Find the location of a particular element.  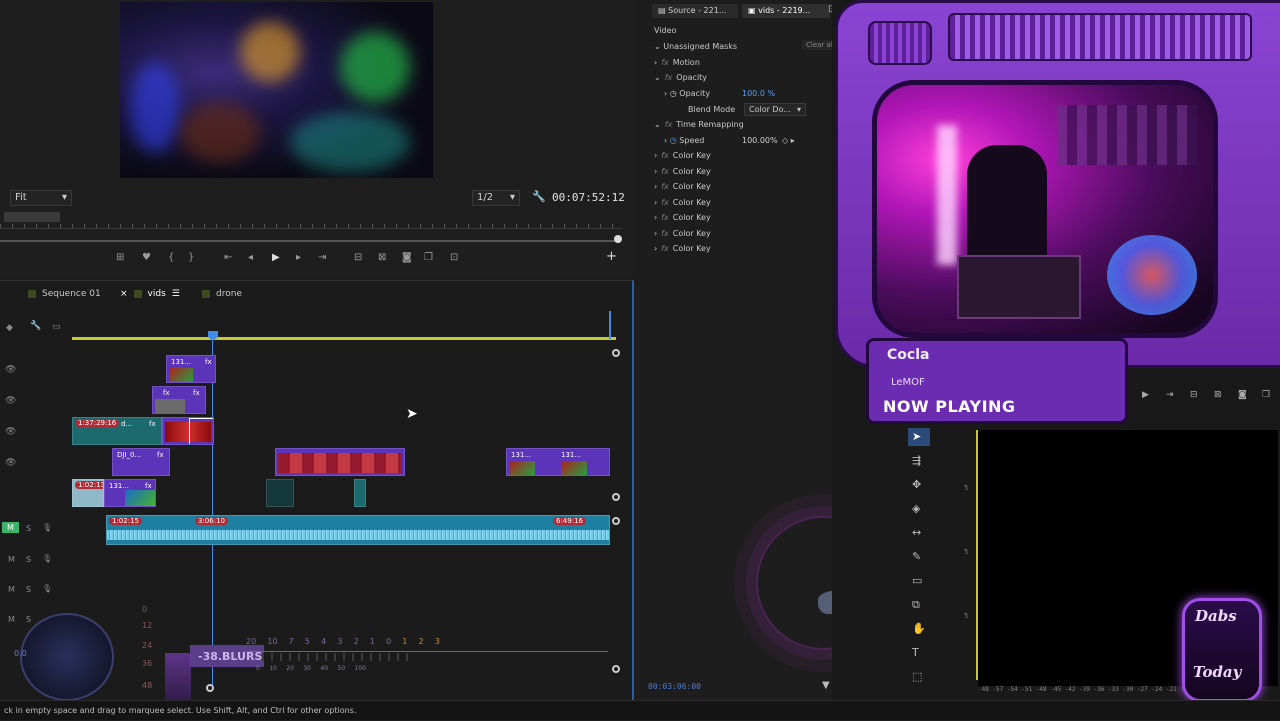

menu-icon: ☰ is located at coordinates (176, 294).